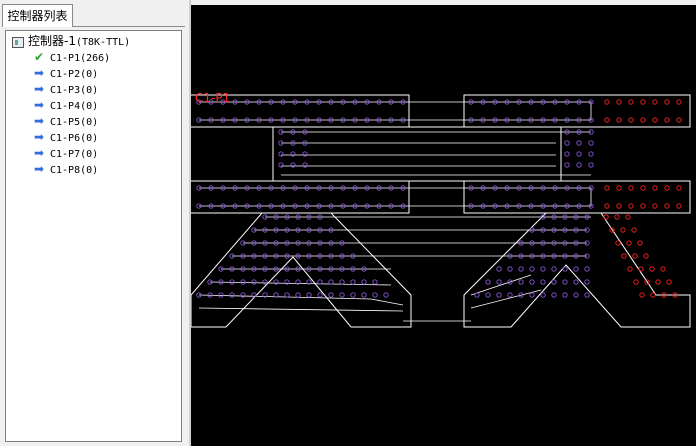  What do you see at coordinates (65, 121) in the screenshot?
I see `tree-item-port-5: ➡ C1-P5(0)` at bounding box center [65, 121].